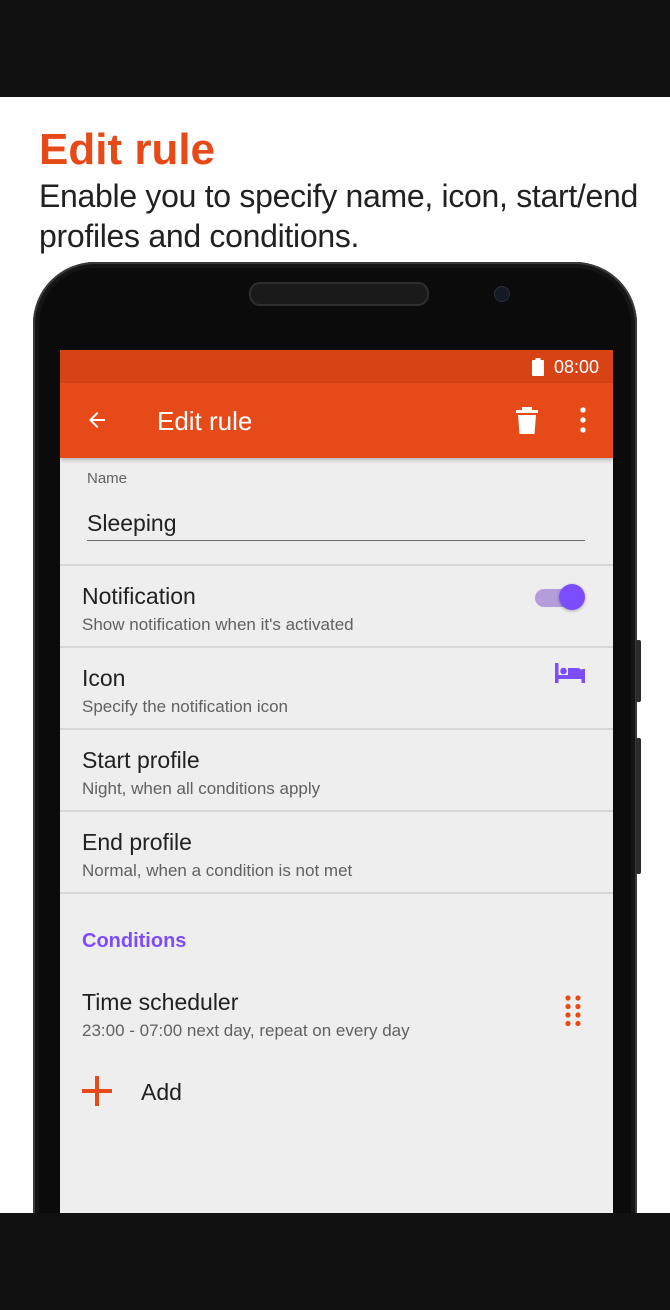  Describe the element at coordinates (104, 678) in the screenshot. I see `icon-title: Icon` at that location.